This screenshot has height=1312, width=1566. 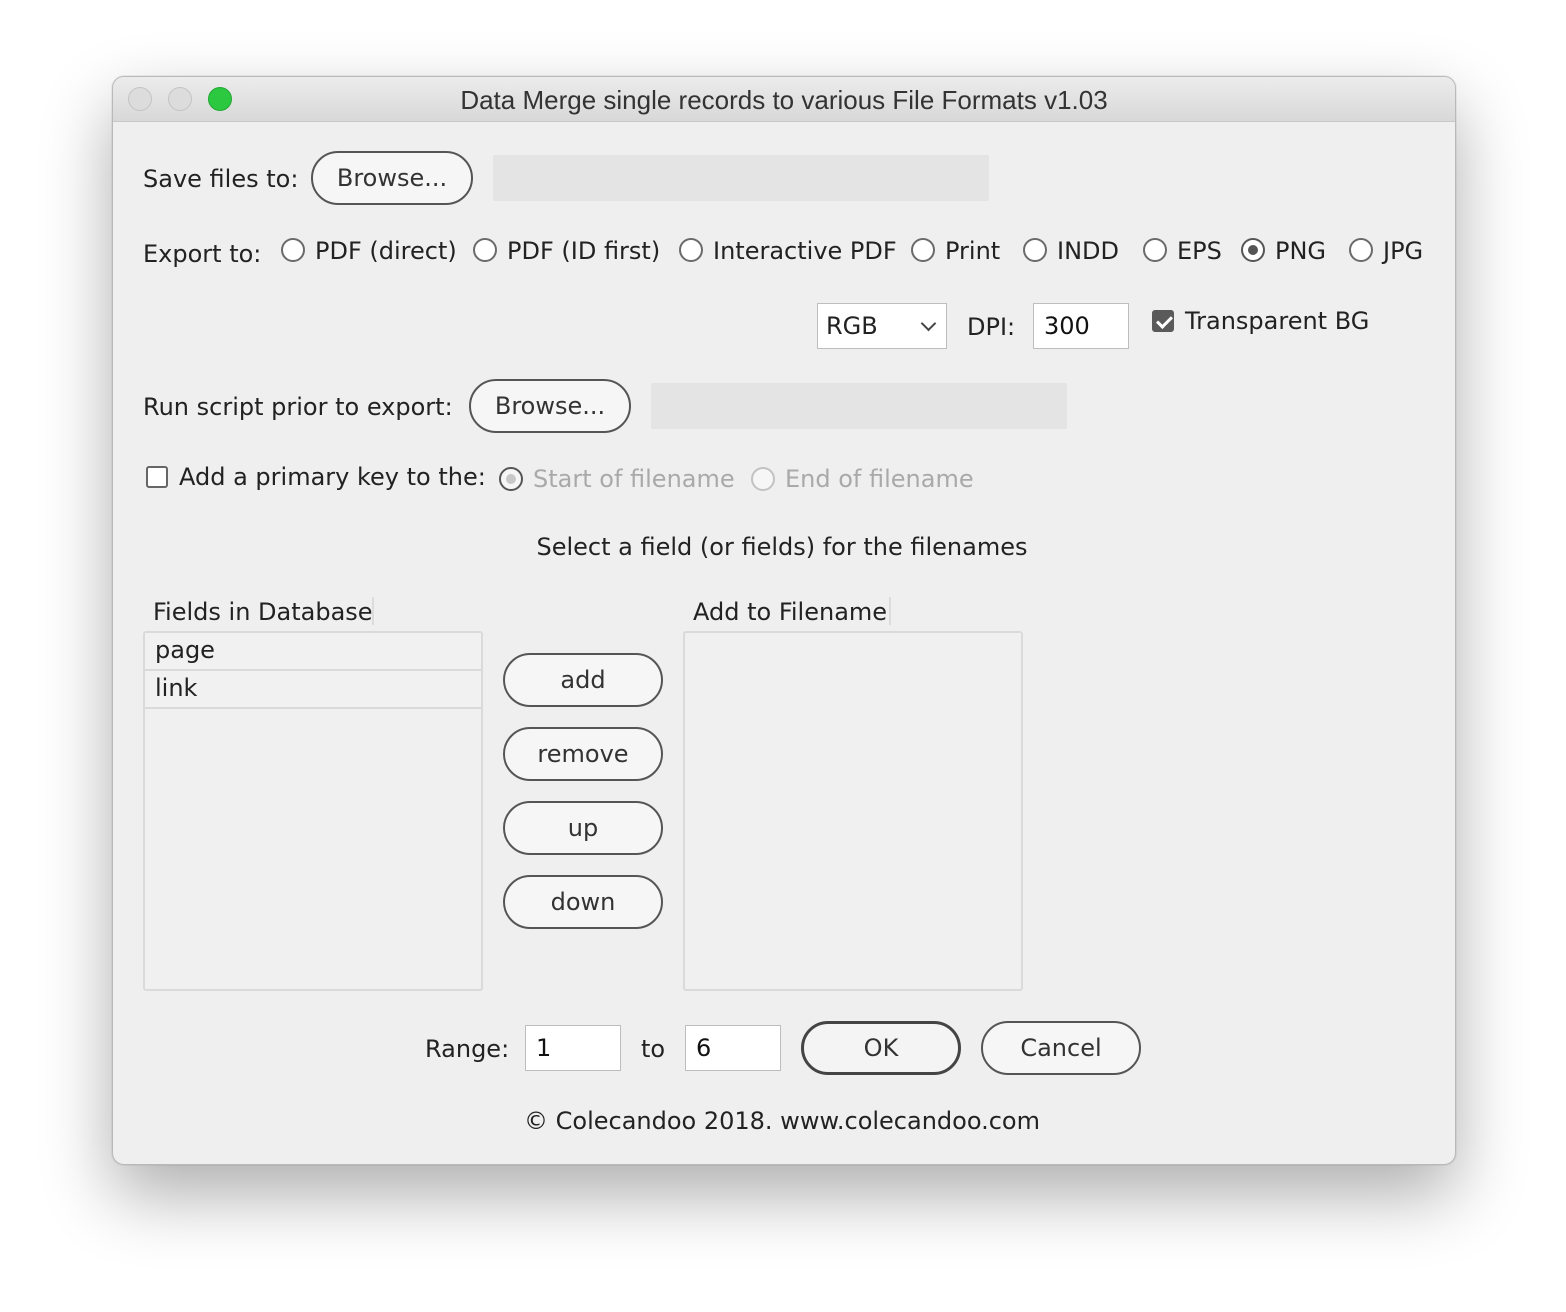 I want to click on dpi-input: 300, so click(x=1081, y=326).